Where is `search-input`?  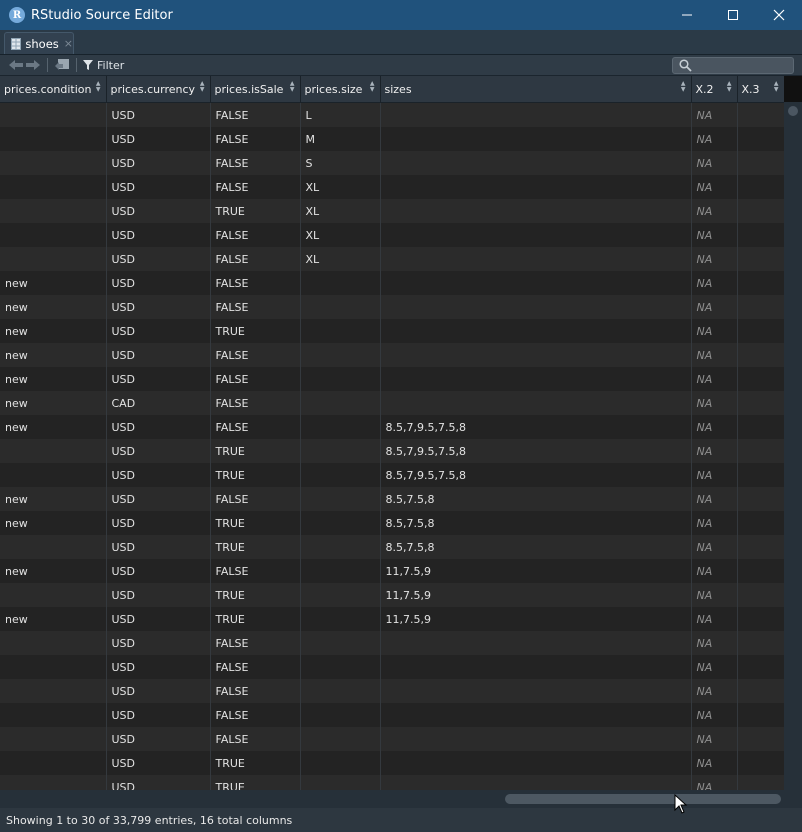 search-input is located at coordinates (733, 65).